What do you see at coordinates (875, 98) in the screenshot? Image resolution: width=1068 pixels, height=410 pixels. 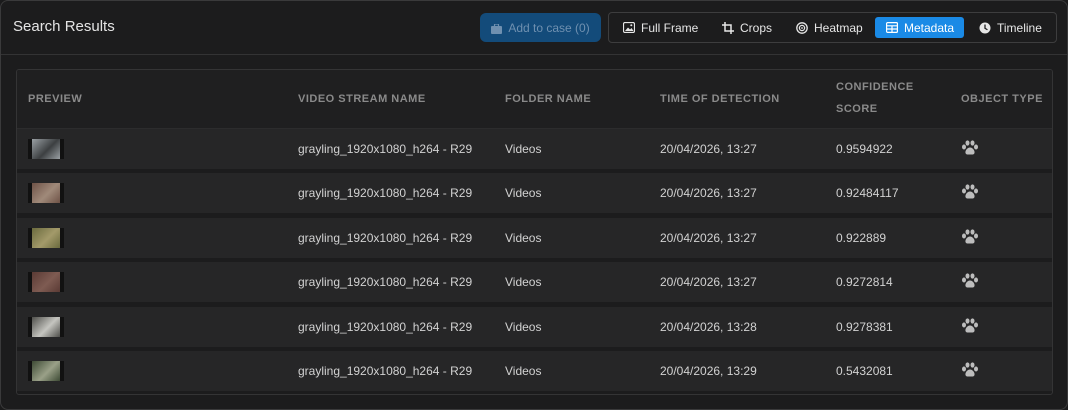 I see `column-header-confidence-score: CONFIDENCE SCORE` at bounding box center [875, 98].